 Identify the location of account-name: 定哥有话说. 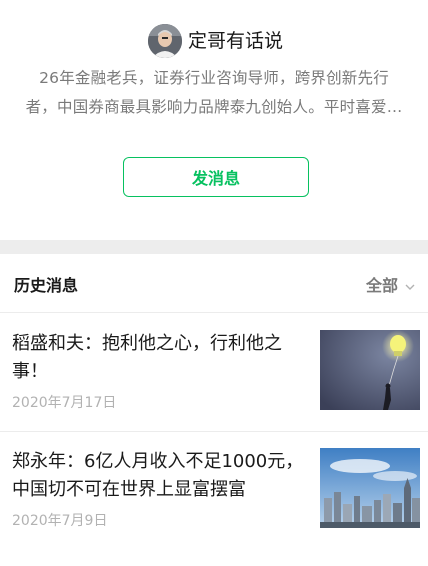
(236, 41).